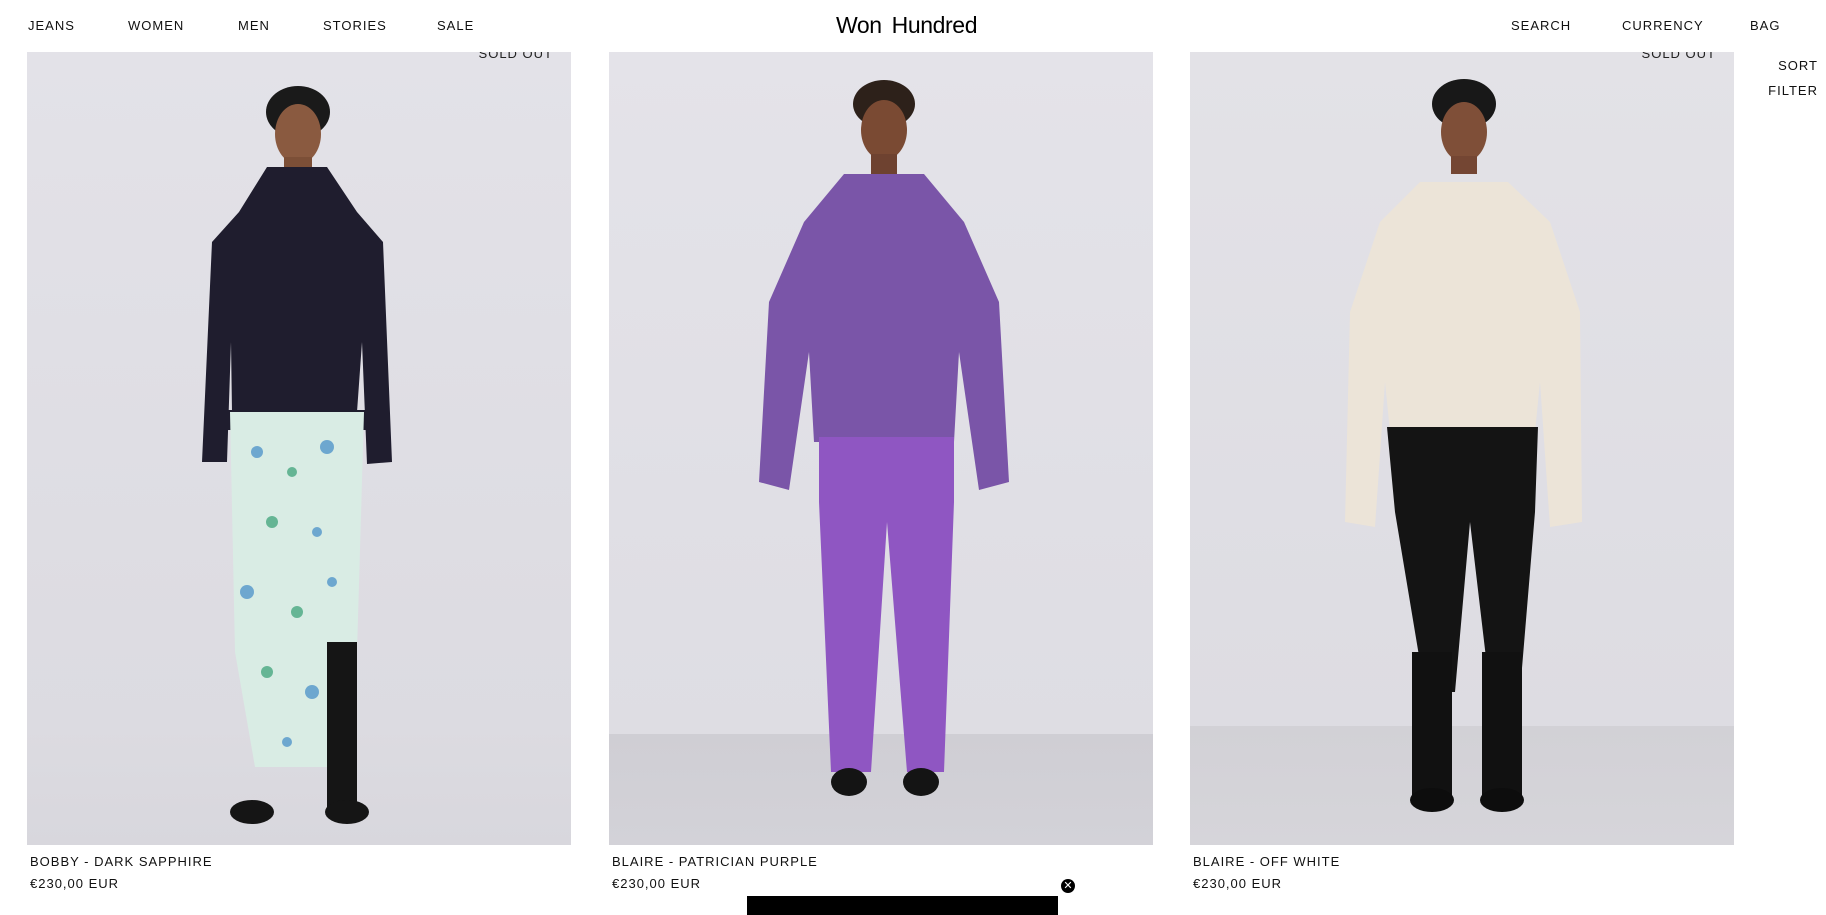 Image resolution: width=1826 pixels, height=915 pixels. What do you see at coordinates (906, 25) in the screenshot?
I see `brand-logo: Won Hundred` at bounding box center [906, 25].